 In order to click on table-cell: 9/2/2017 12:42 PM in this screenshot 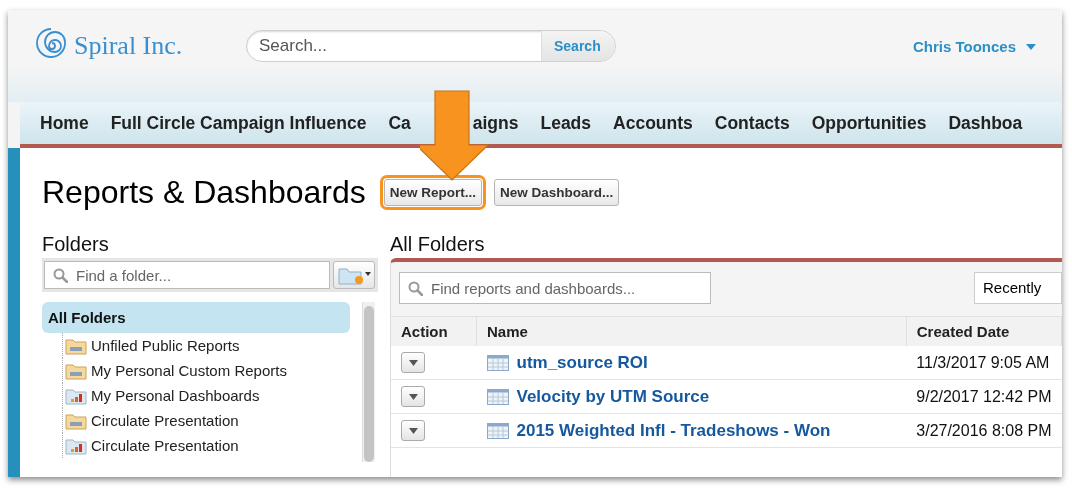, I will do `click(984, 396)`.